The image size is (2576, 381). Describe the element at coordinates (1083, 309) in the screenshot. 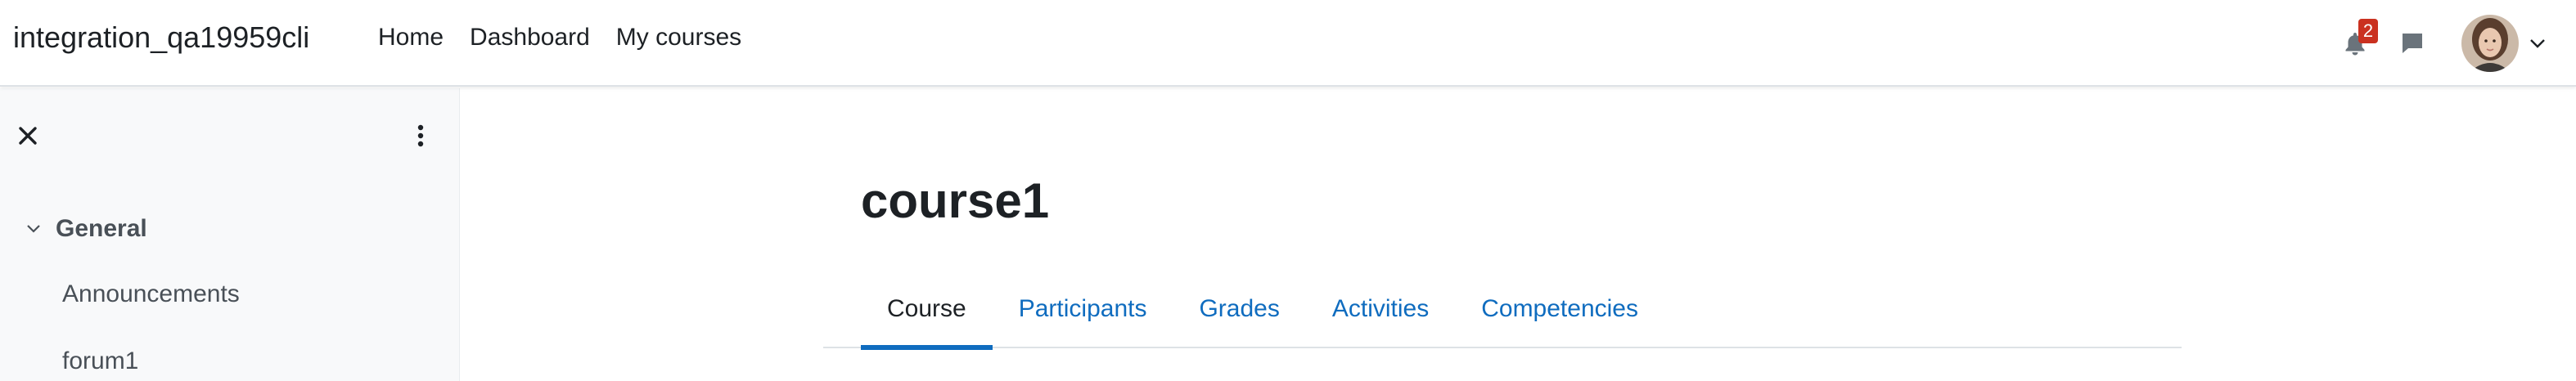

I see `tab-participants: Participants` at that location.